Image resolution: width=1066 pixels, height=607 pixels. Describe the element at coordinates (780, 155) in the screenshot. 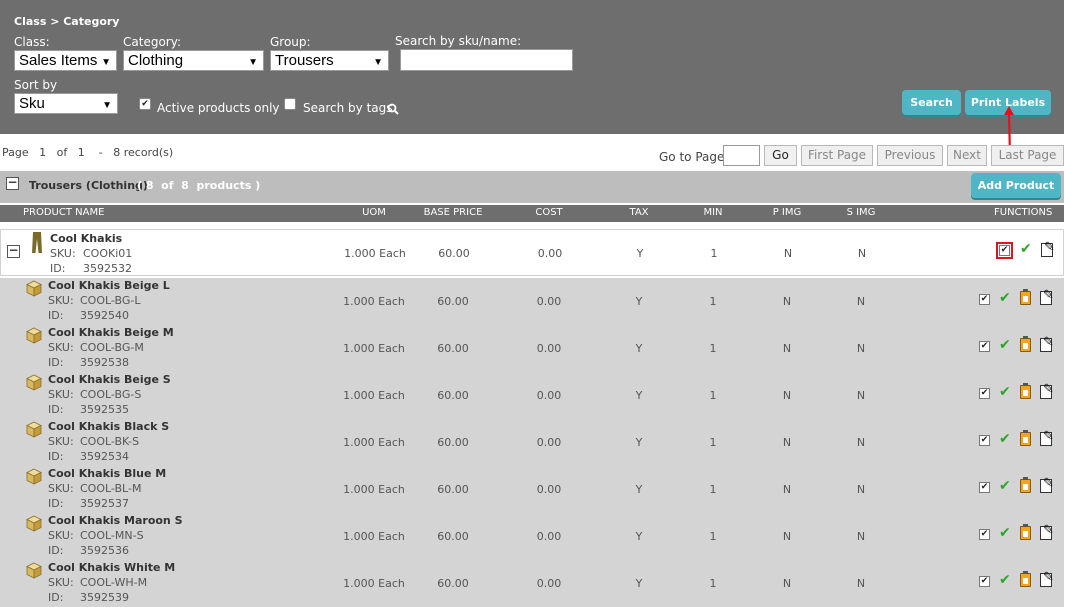

I see `go-button: Go` at that location.